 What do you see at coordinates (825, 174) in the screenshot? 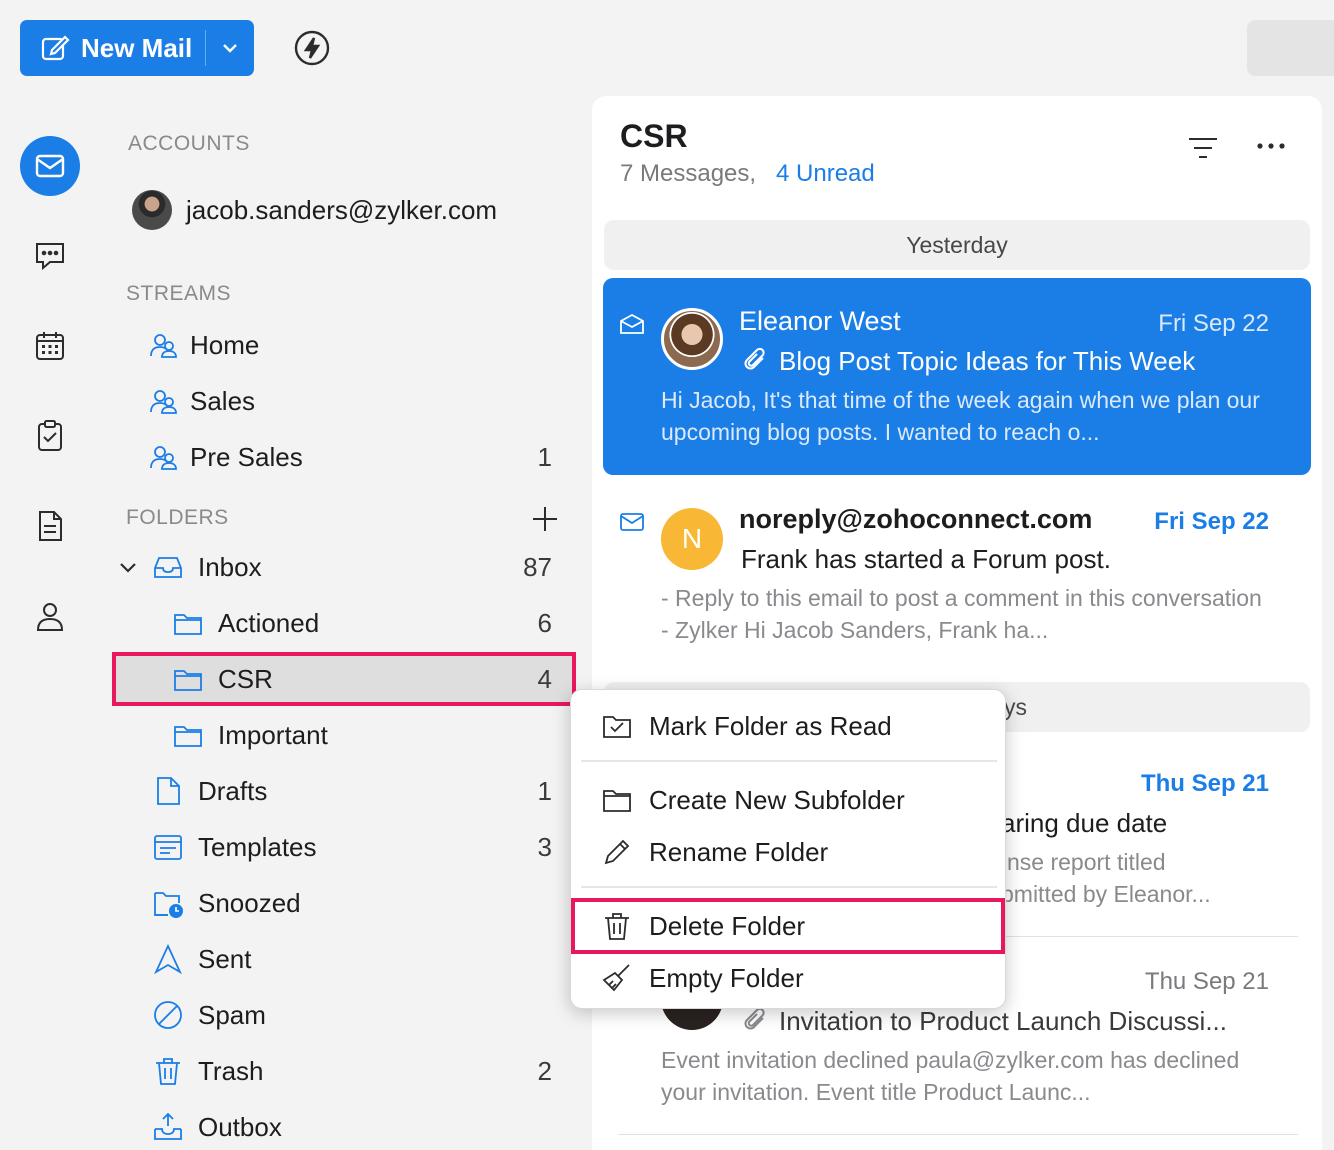
I see `unread-filter-link: 4 Unread` at bounding box center [825, 174].